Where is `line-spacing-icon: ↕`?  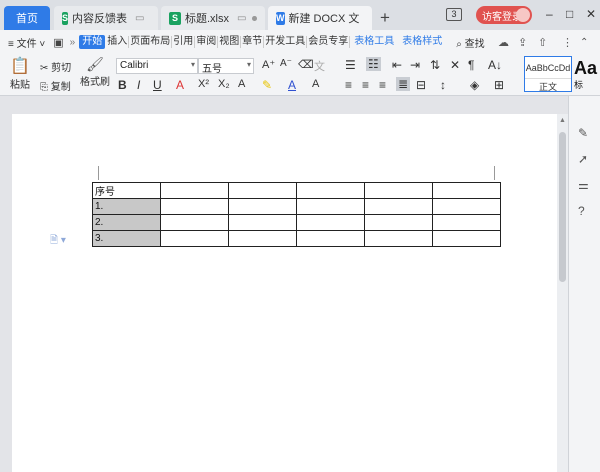 line-spacing-icon: ↕ is located at coordinates (443, 85).